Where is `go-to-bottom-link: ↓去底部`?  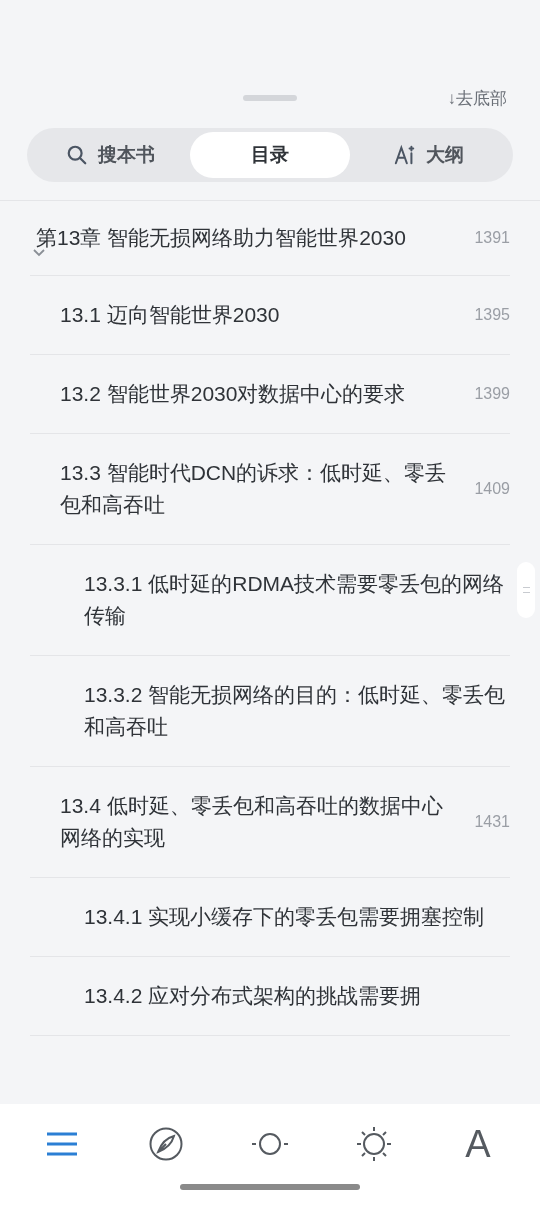
go-to-bottom-link: ↓去底部 is located at coordinates (477, 99).